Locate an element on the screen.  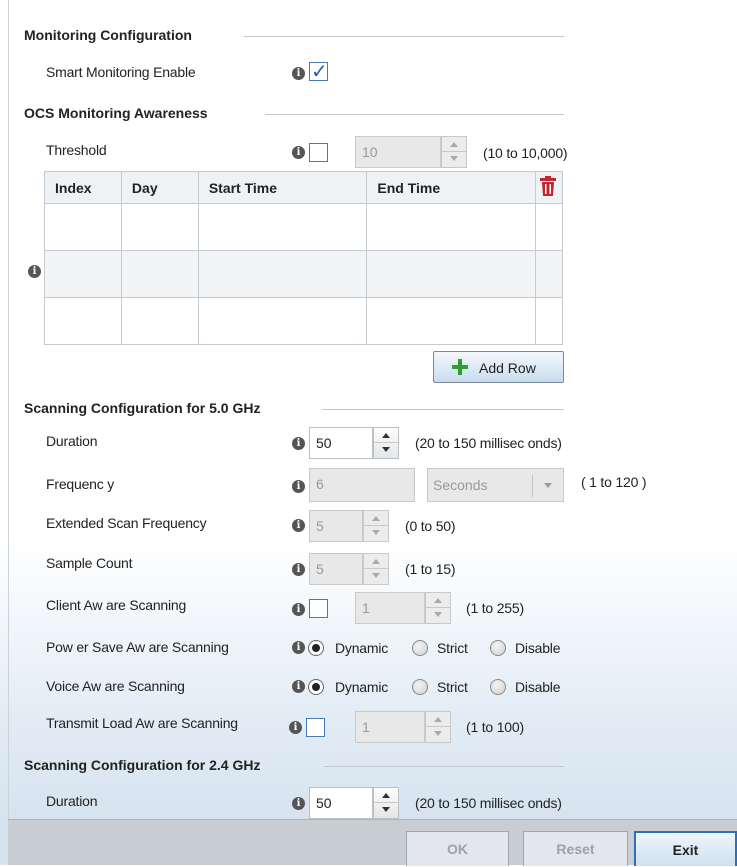
frequency-unit-select: Seconds is located at coordinates (495, 485).